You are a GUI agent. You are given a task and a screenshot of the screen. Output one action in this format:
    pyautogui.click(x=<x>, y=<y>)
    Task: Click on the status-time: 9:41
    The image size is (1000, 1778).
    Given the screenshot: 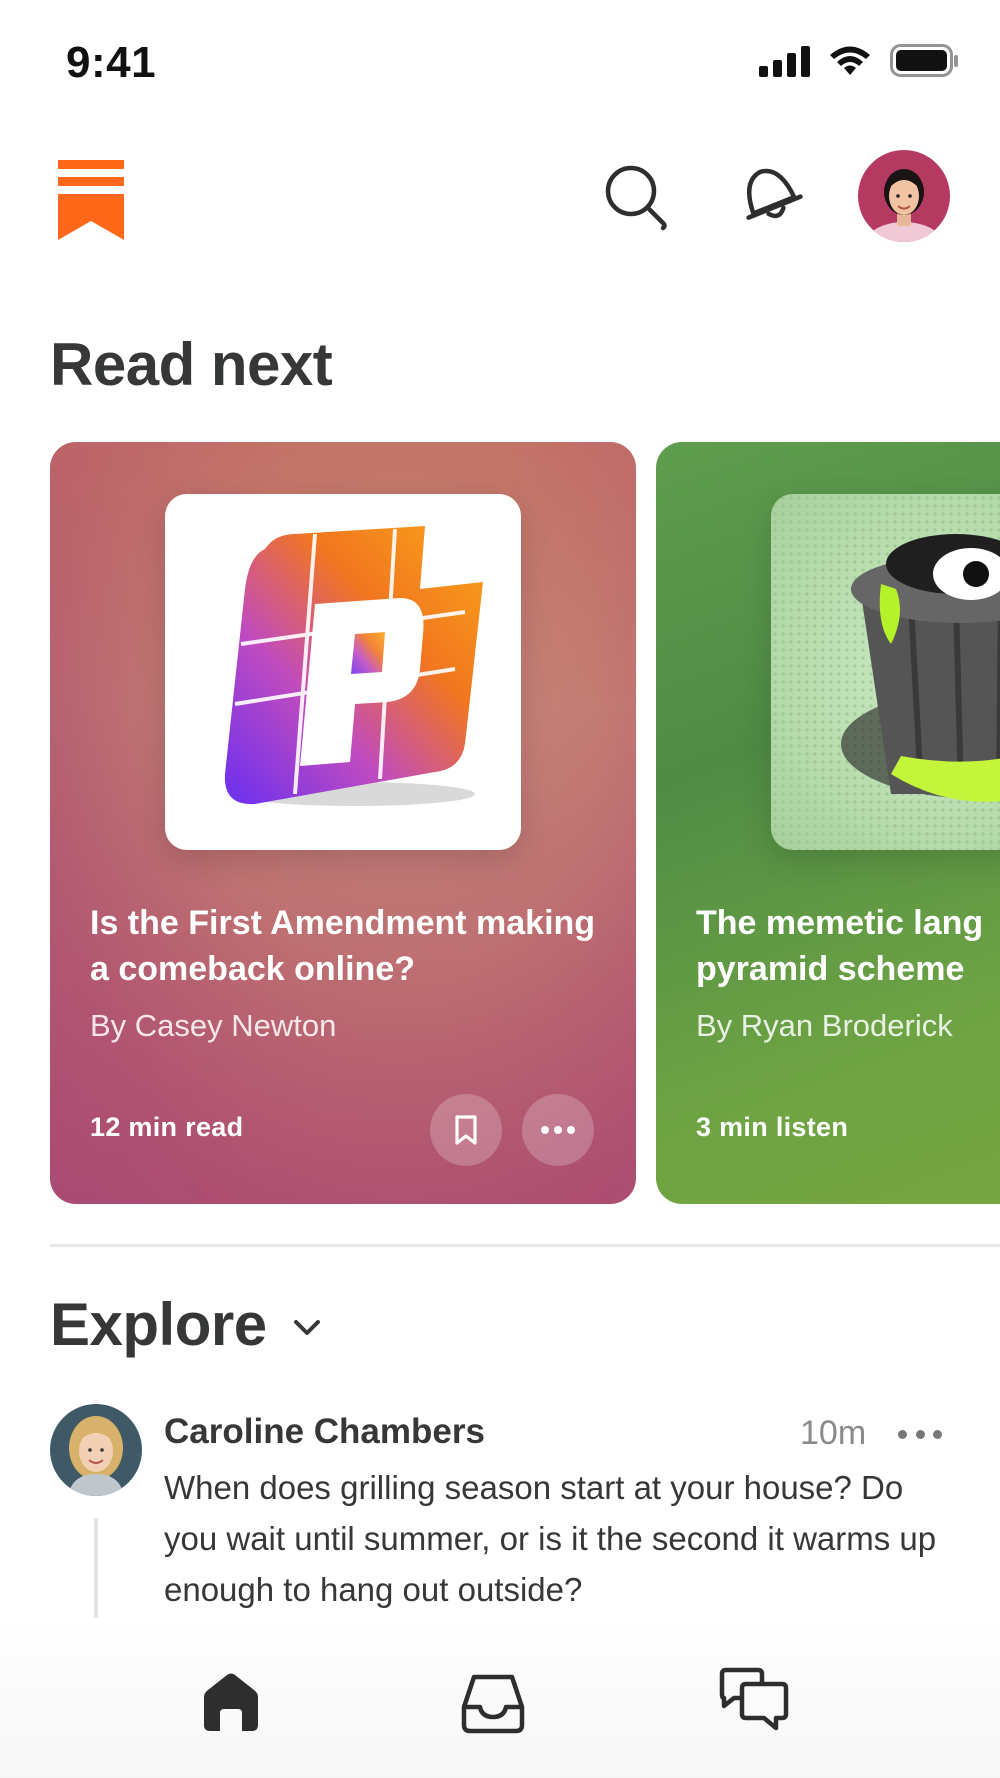 What is the action you would take?
    pyautogui.click(x=111, y=62)
    